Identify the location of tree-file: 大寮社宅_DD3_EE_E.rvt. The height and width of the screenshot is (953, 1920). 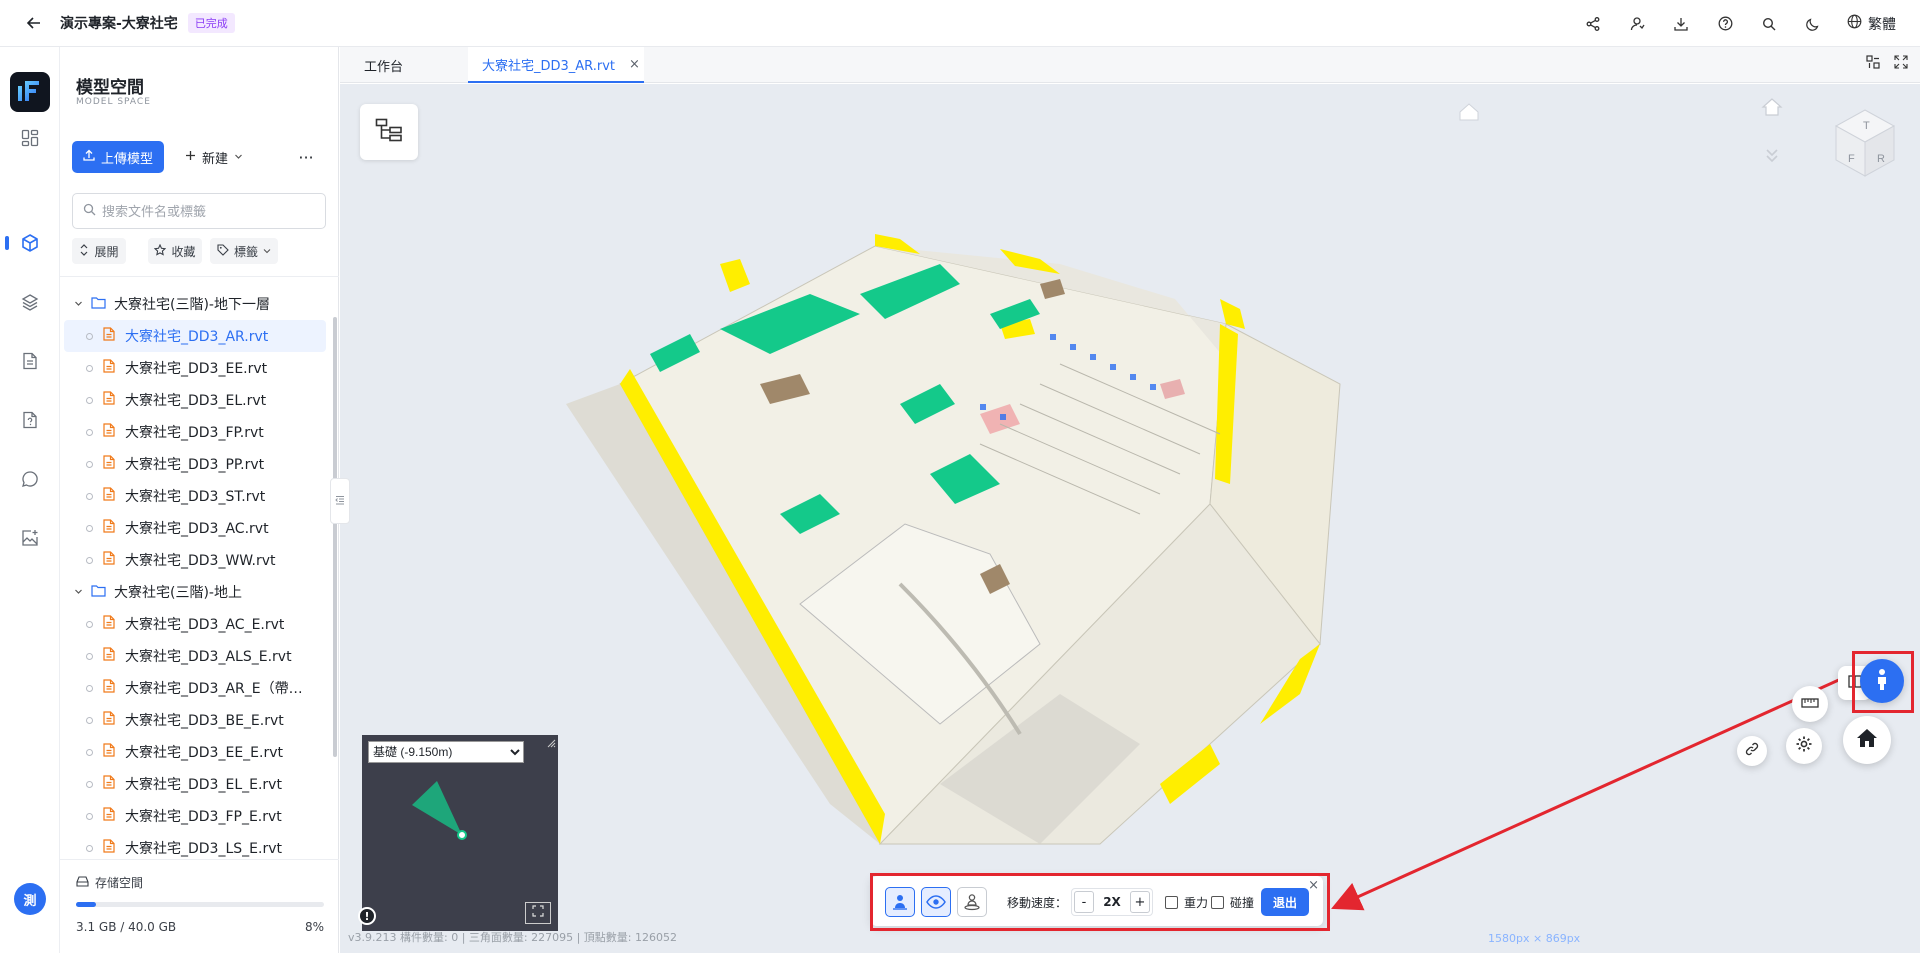
(195, 752).